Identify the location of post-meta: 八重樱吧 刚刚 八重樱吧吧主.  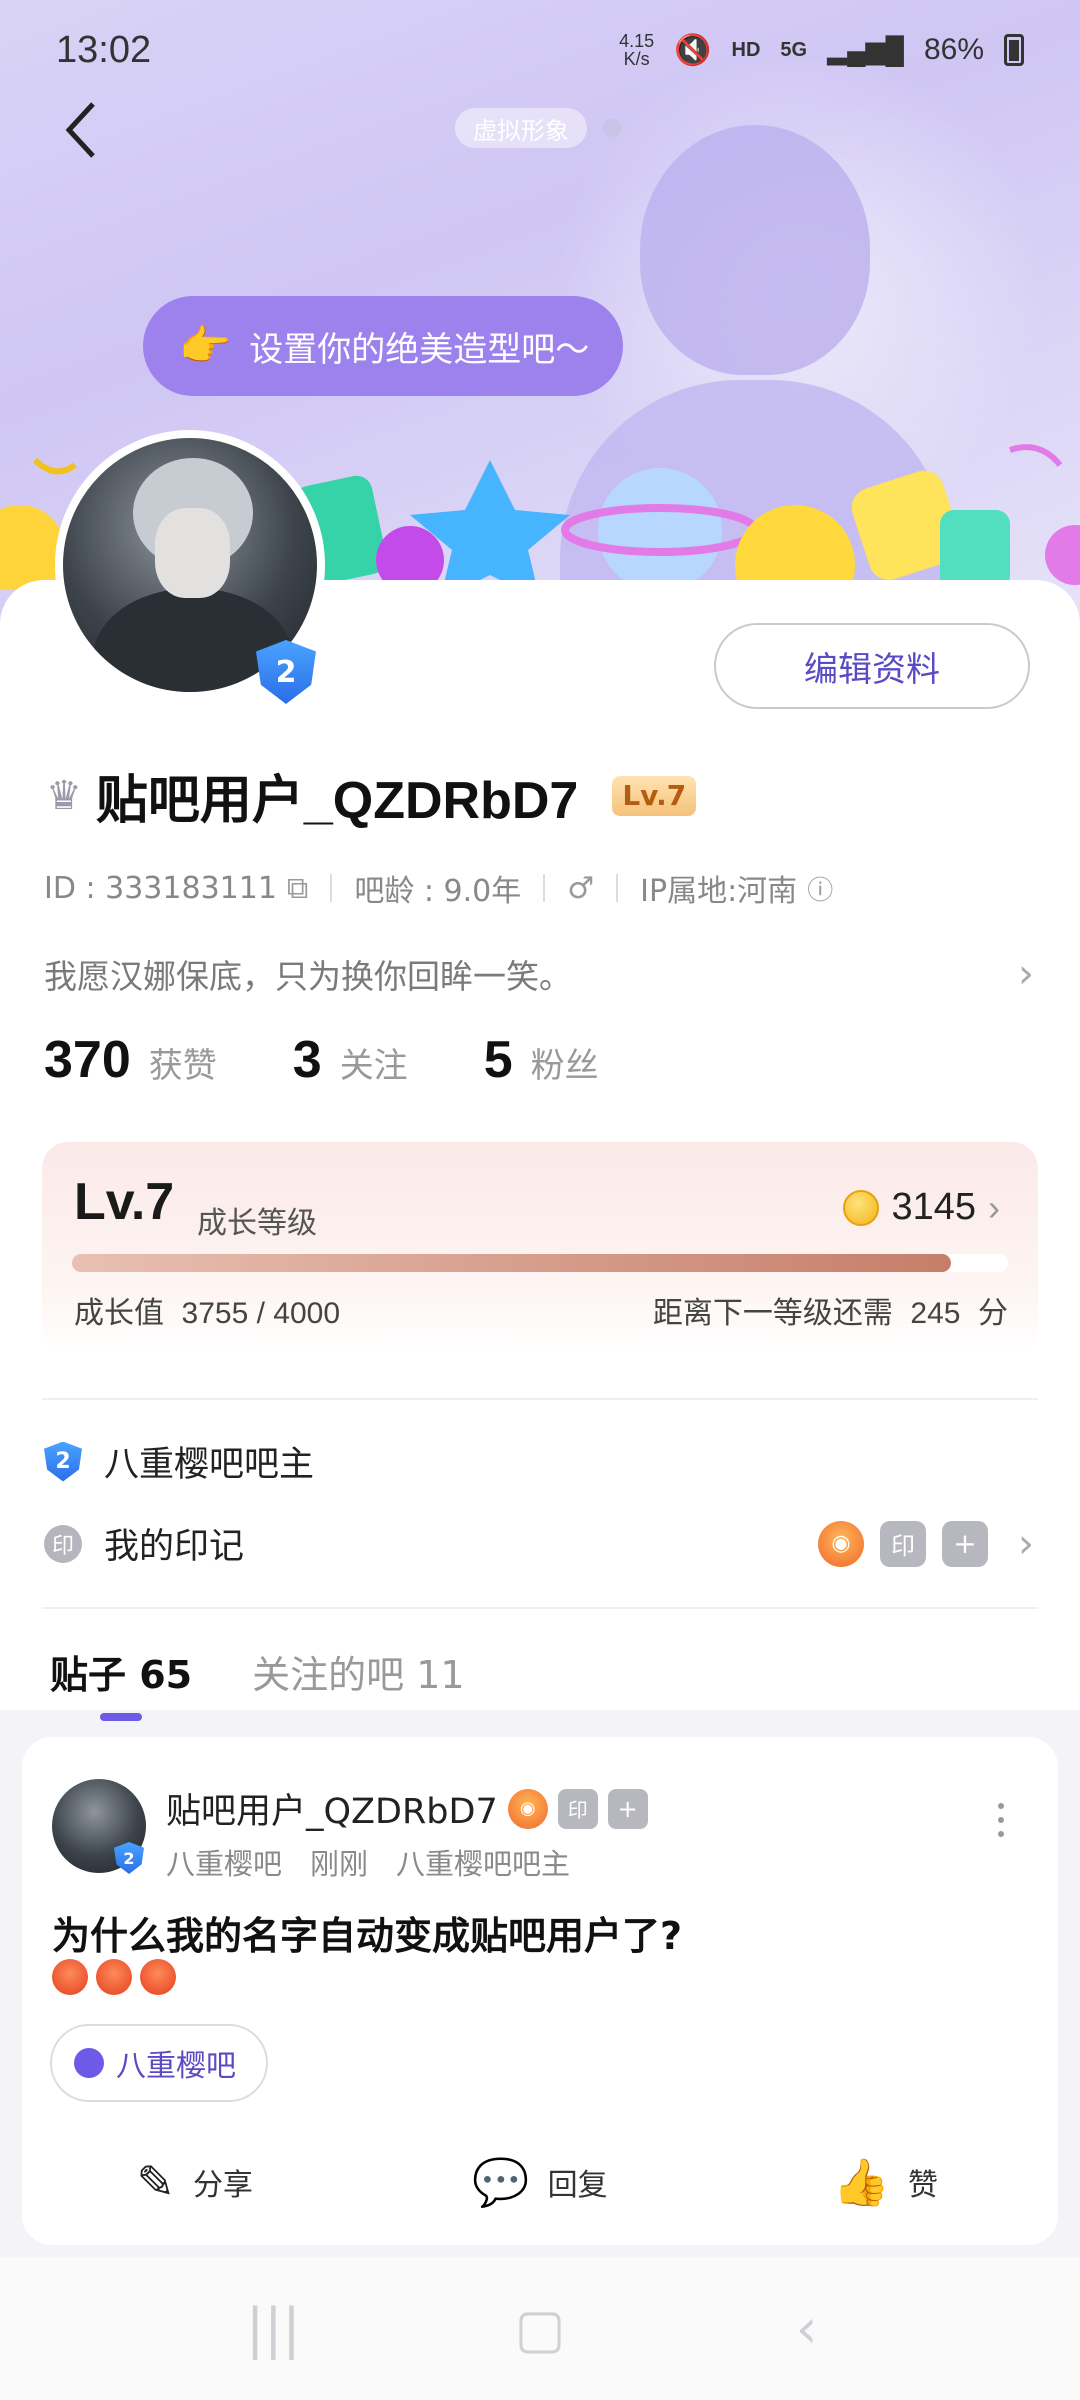
(368, 1862).